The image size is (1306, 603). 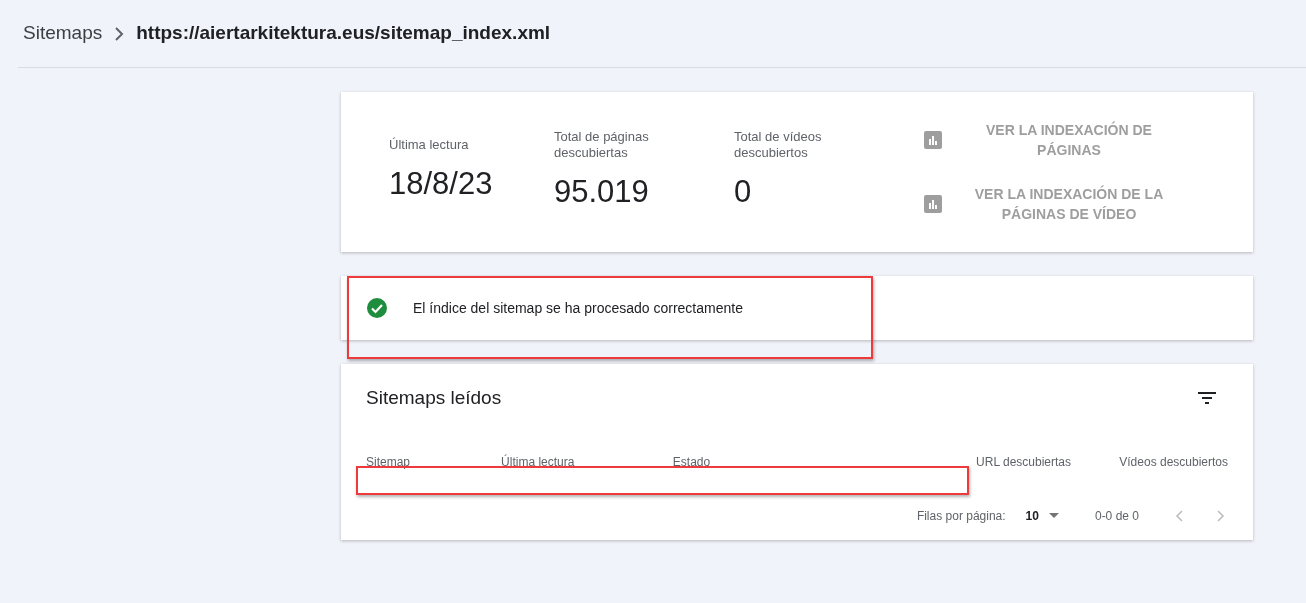 I want to click on rows-per-page-select: 10, so click(x=1042, y=515).